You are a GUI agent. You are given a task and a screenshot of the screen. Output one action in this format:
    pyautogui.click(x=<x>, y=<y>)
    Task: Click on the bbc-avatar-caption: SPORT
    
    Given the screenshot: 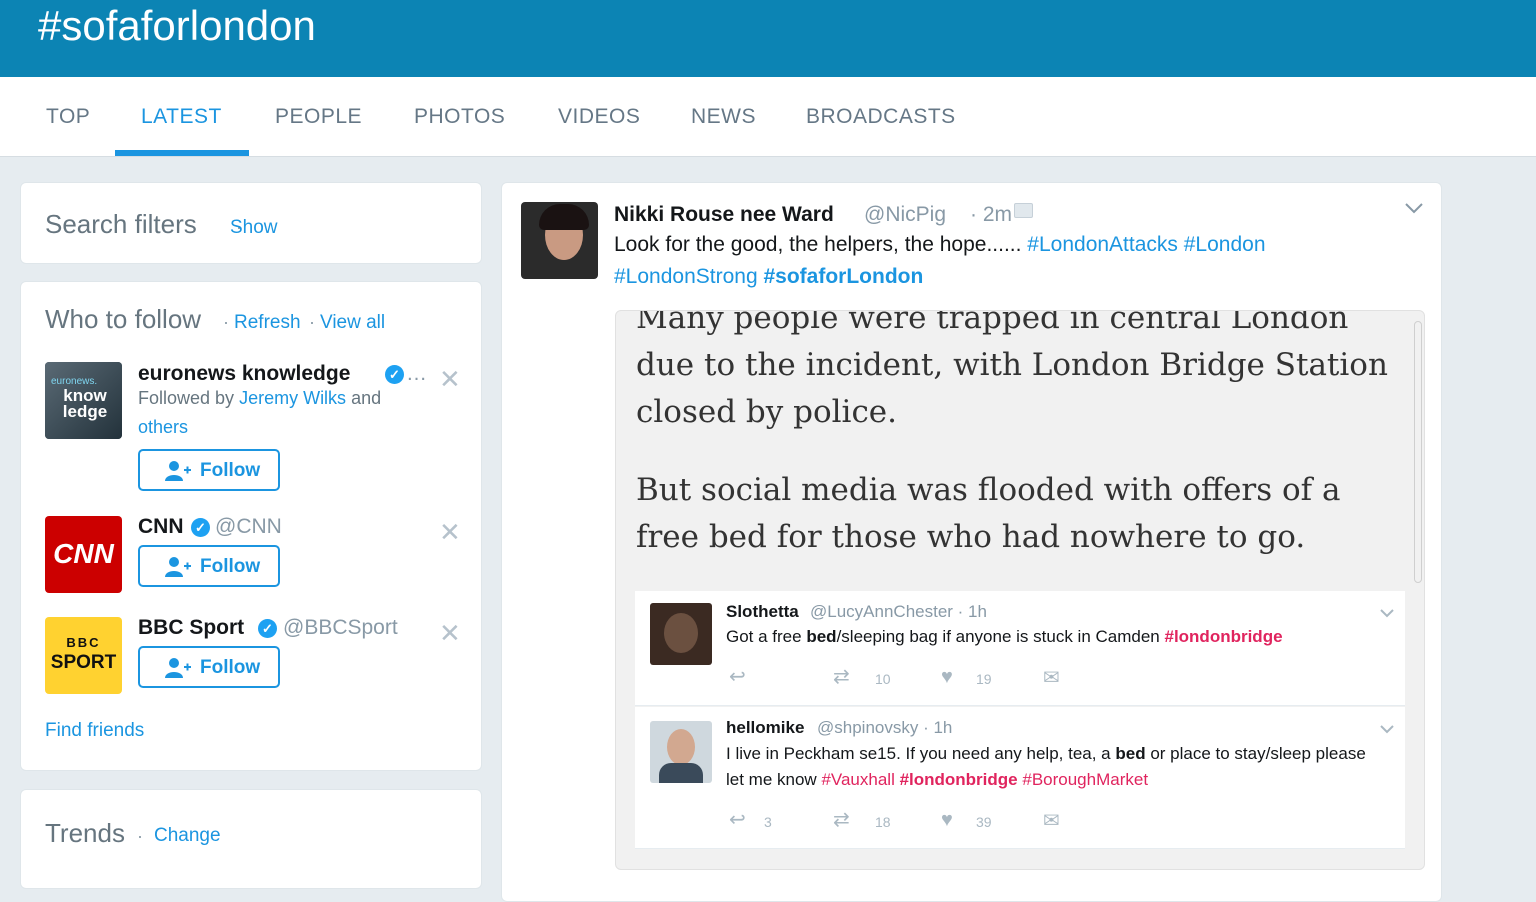 What is the action you would take?
    pyautogui.click(x=83, y=662)
    